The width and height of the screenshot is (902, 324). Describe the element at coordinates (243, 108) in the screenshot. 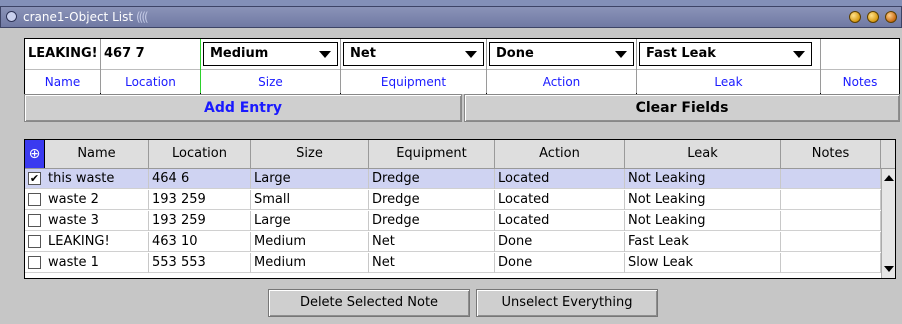

I see `add-entry-button: Add Entry` at that location.